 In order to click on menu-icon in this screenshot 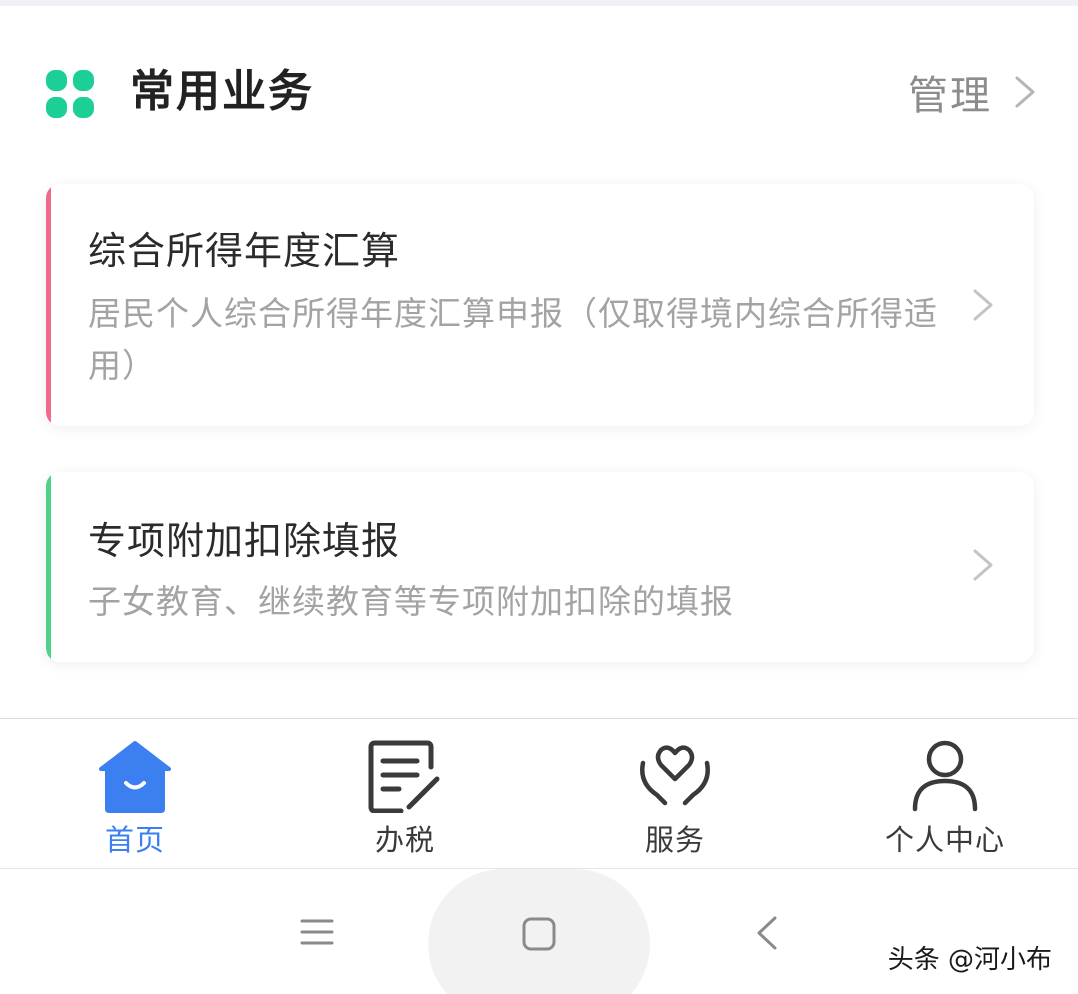, I will do `click(317, 932)`.